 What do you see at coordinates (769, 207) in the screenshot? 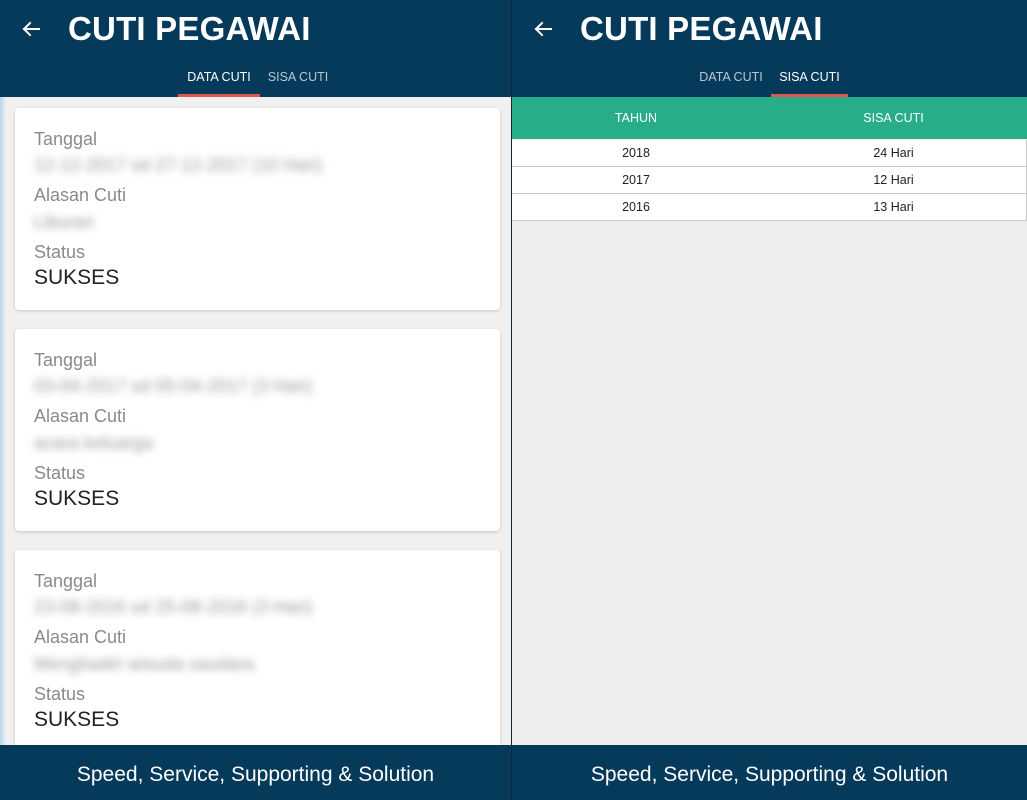
I see `table-row: 2016 13 Hari` at bounding box center [769, 207].